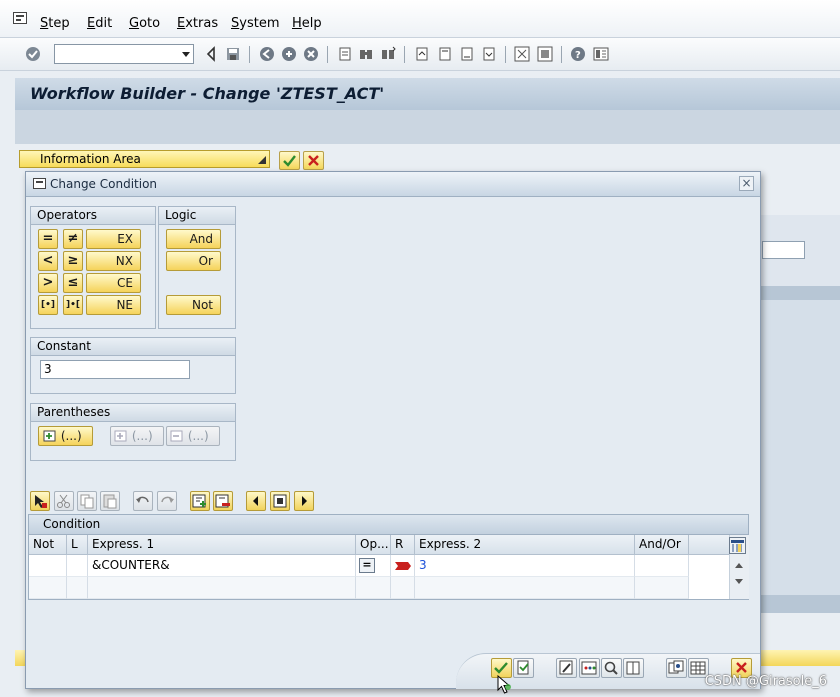 The height and width of the screenshot is (697, 840). What do you see at coordinates (48, 261) in the screenshot?
I see `less-than-operator-button: <` at bounding box center [48, 261].